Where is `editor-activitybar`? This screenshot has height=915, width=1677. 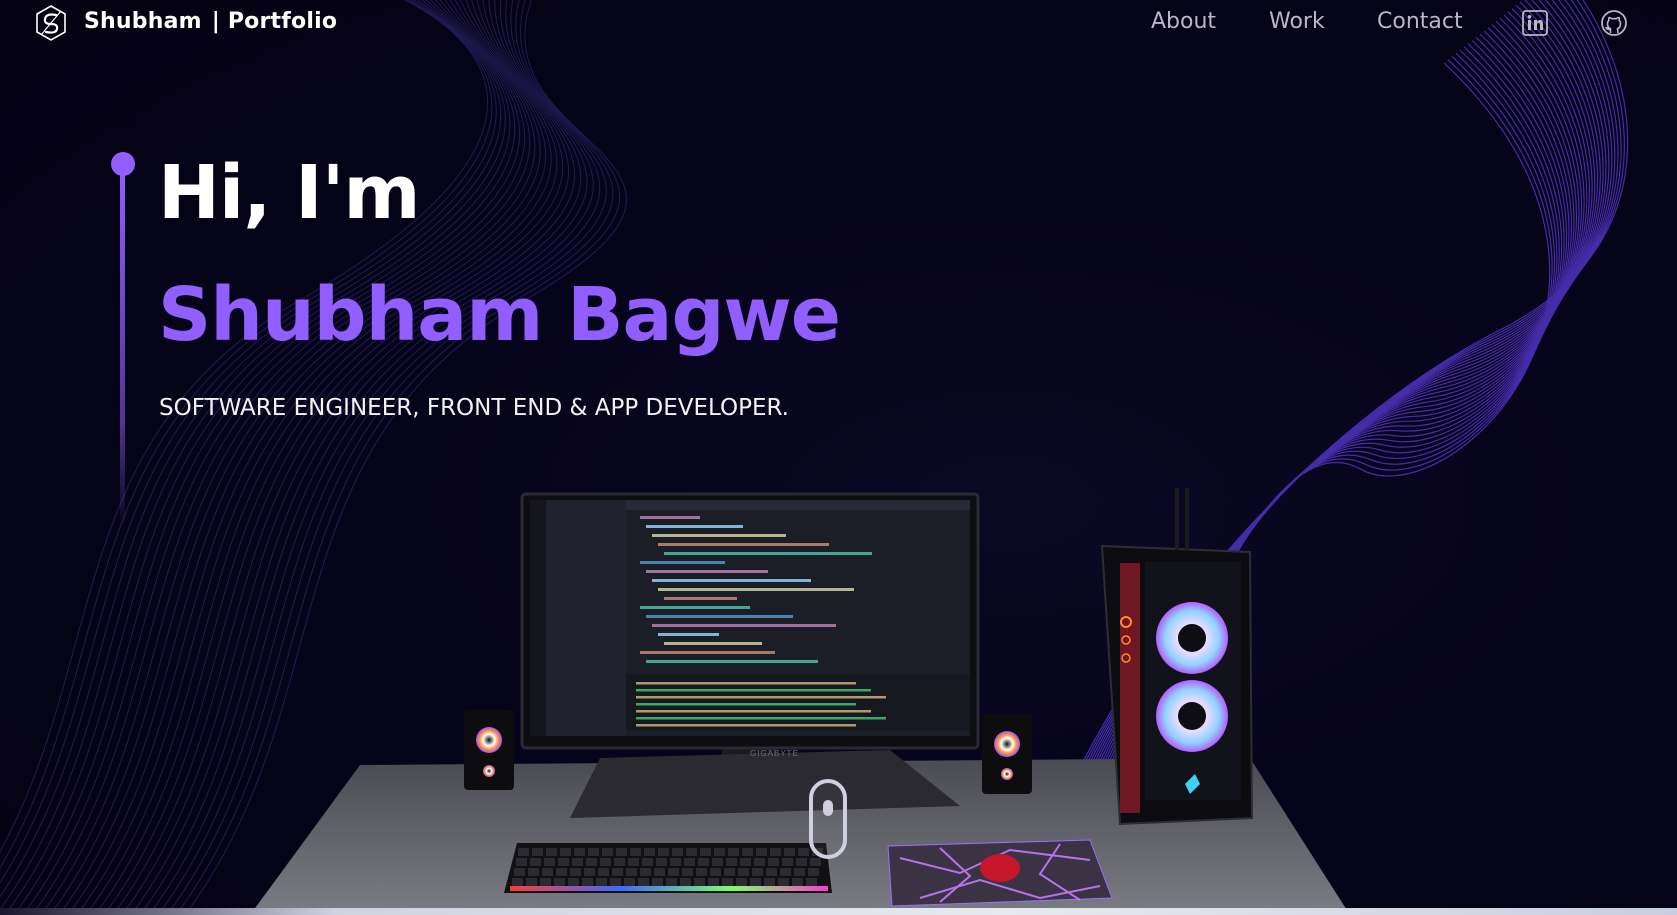 editor-activitybar is located at coordinates (538, 618).